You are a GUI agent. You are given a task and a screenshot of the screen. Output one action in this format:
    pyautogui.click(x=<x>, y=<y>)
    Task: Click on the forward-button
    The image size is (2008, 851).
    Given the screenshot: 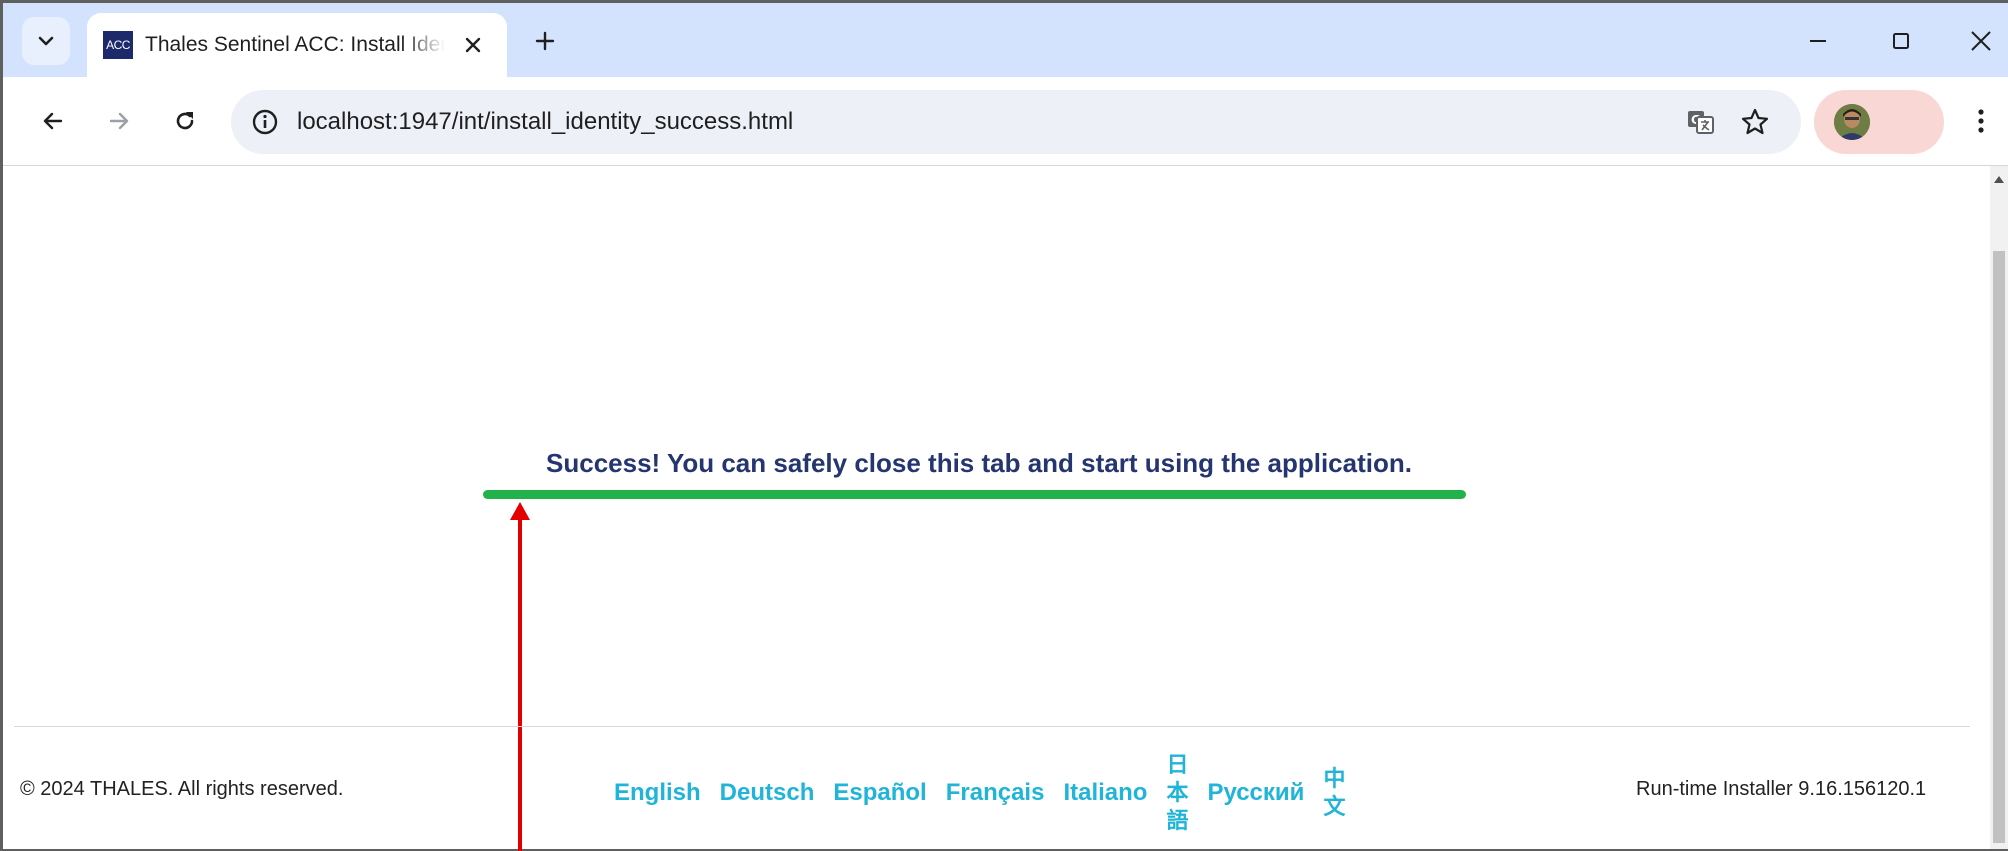 What is the action you would take?
    pyautogui.click(x=119, y=121)
    